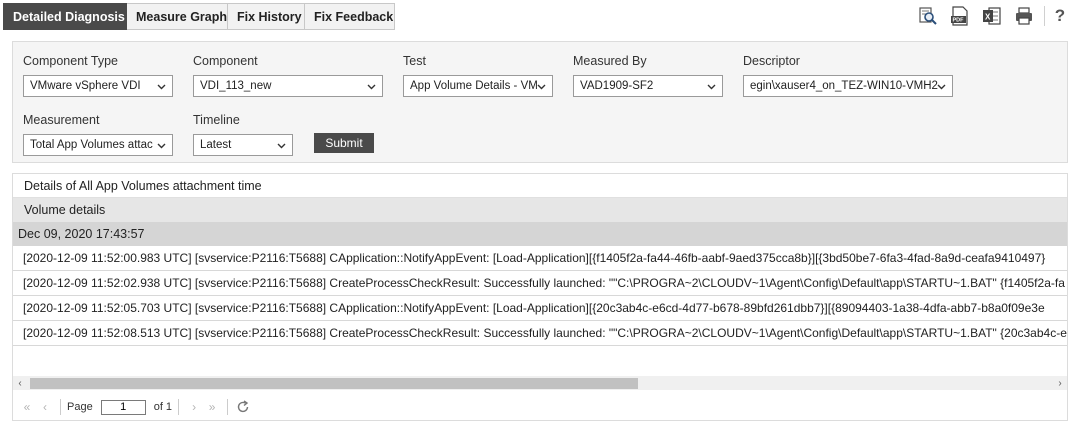 The image size is (1077, 428). I want to click on pager: « ‹ Page of 1 › », so click(540, 406).